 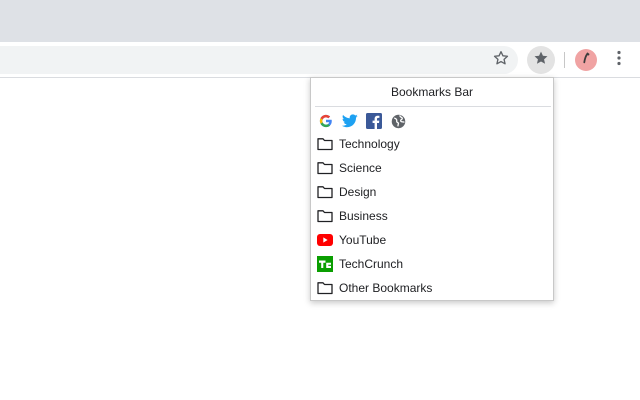 What do you see at coordinates (433, 106) in the screenshot?
I see `popup-divider` at bounding box center [433, 106].